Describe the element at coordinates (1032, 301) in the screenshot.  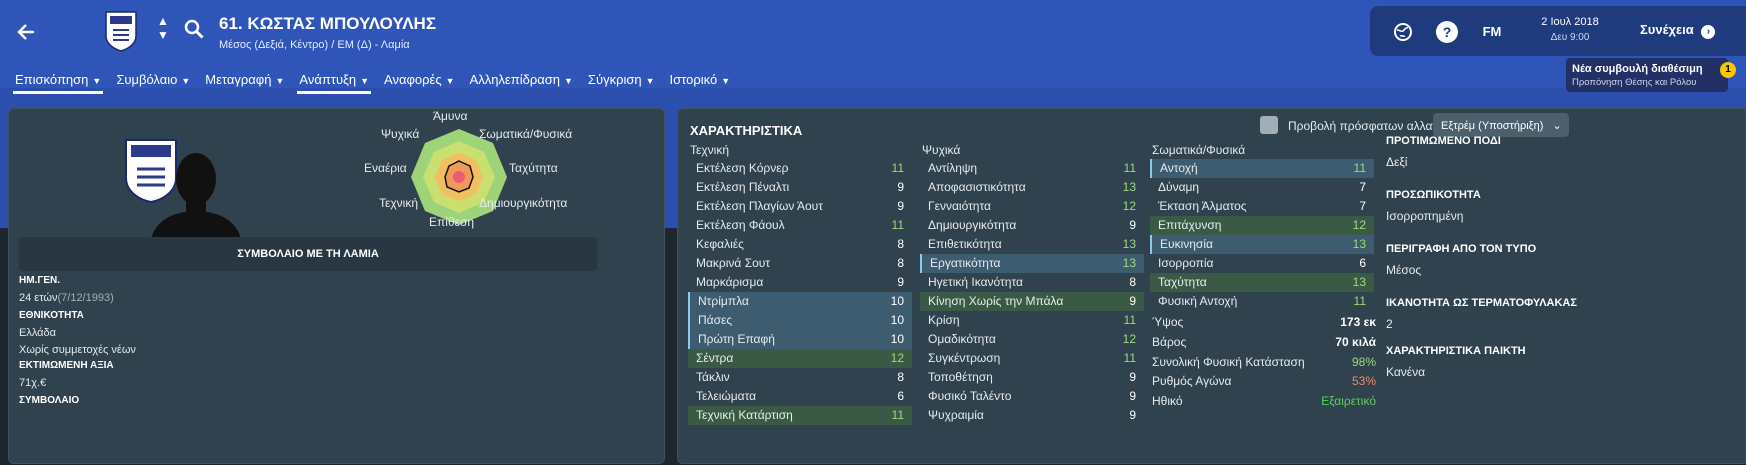
I see `attribute-row: Κίνηση Χωρίς την Μπάλα 9` at that location.